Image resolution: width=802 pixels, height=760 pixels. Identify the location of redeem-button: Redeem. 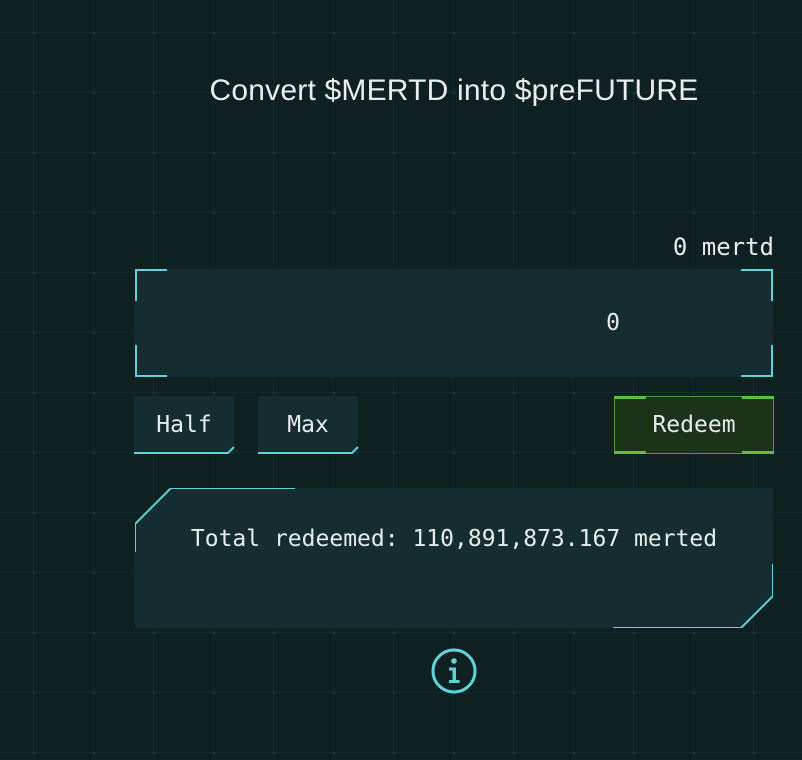
(694, 425).